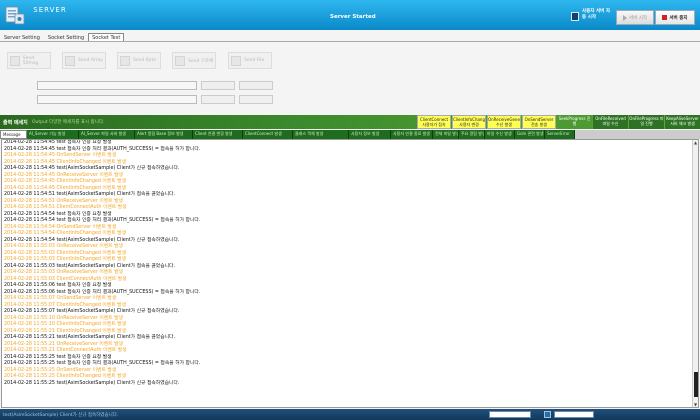  Describe the element at coordinates (575, 16) in the screenshot. I see `service-icon` at that location.